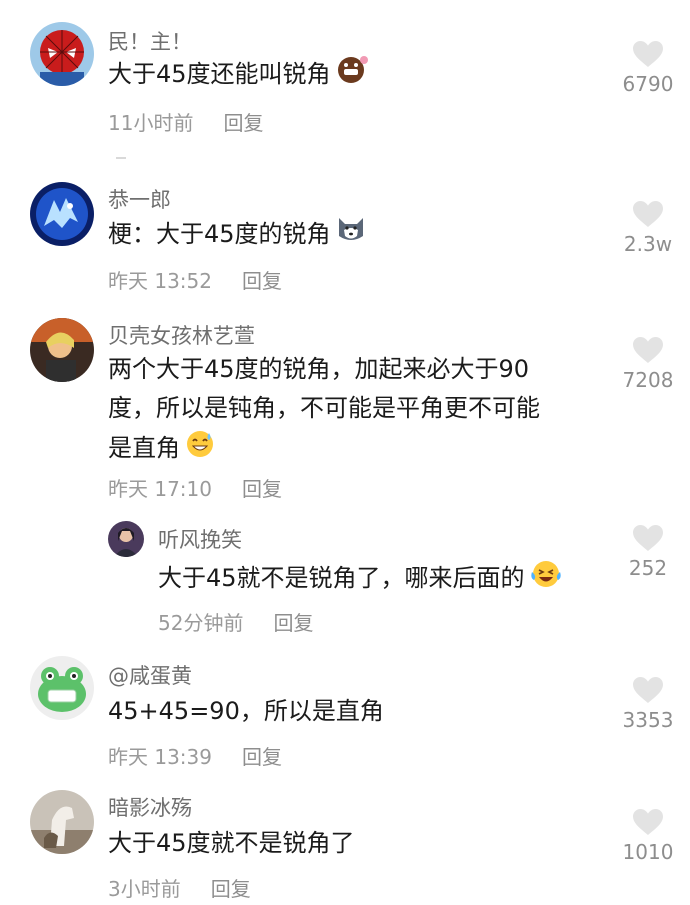  What do you see at coordinates (201, 623) in the screenshot?
I see `timestamp: 52分钟前` at bounding box center [201, 623].